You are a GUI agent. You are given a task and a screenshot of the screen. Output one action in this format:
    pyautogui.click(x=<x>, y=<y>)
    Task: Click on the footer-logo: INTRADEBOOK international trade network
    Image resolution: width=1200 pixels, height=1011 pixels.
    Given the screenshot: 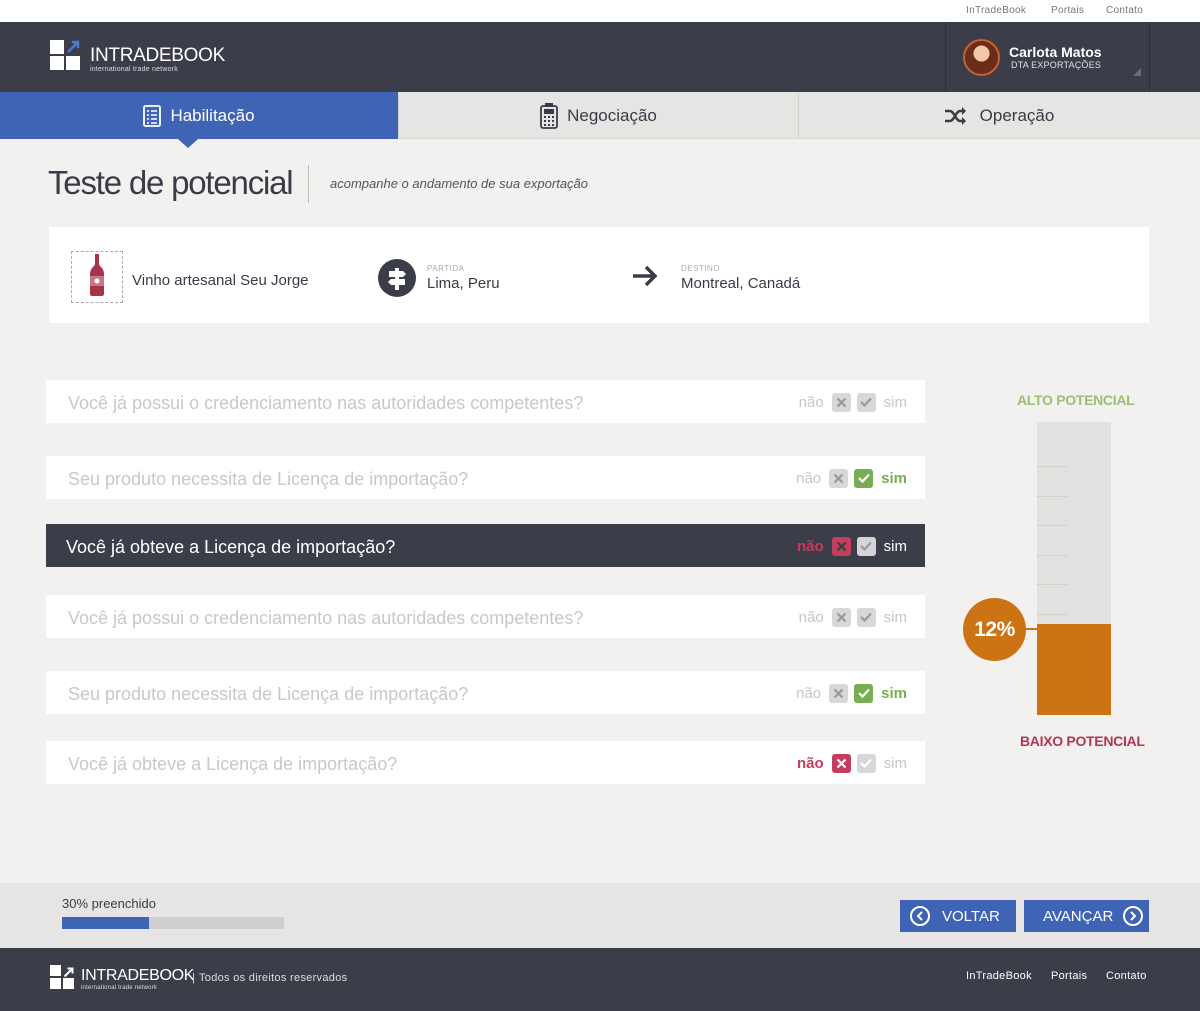 What is the action you would take?
    pyautogui.click(x=122, y=981)
    